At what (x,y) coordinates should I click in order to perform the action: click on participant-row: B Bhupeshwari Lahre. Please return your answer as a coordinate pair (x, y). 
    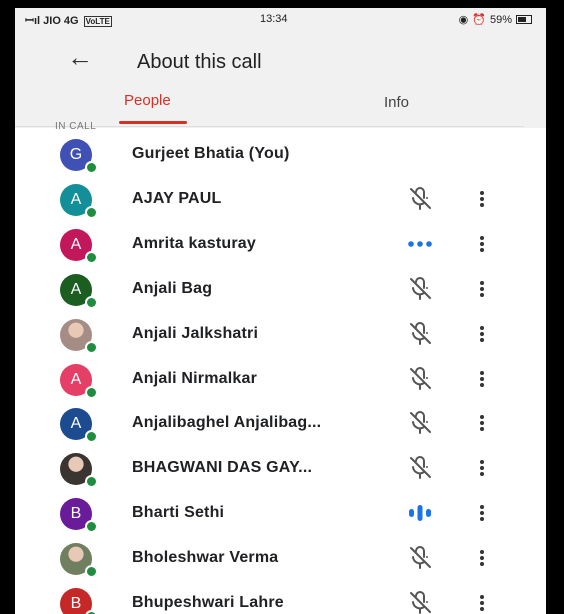
    Looking at the image, I should click on (280, 601).